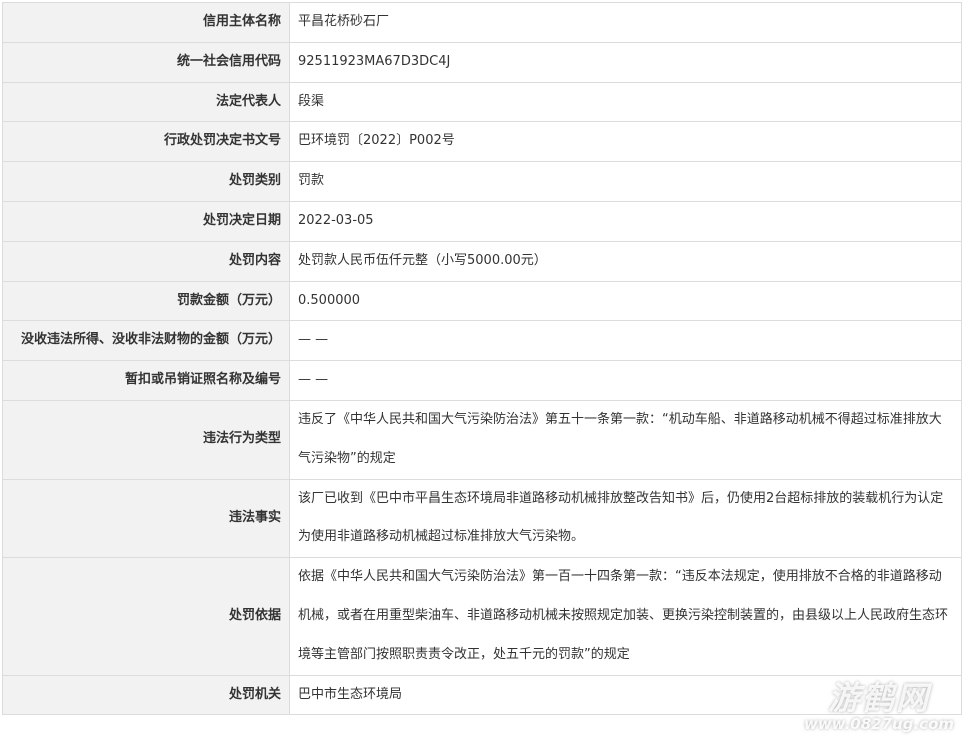 This screenshot has width=964, height=741. I want to click on row-fine-amount: 罚款金额（万元） 0.500000, so click(482, 301).